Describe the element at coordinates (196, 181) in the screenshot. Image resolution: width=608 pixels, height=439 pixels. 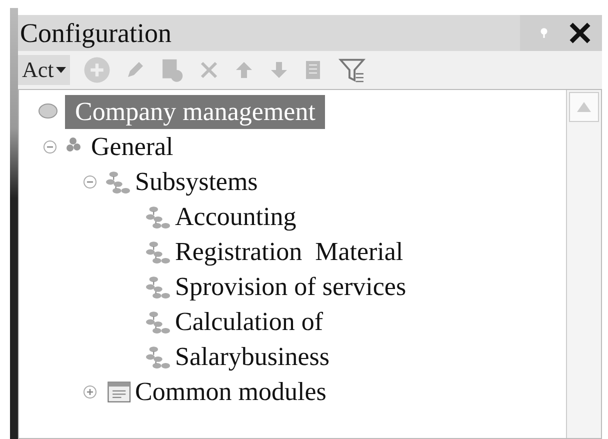
I see `tree-item: Subsystems` at that location.